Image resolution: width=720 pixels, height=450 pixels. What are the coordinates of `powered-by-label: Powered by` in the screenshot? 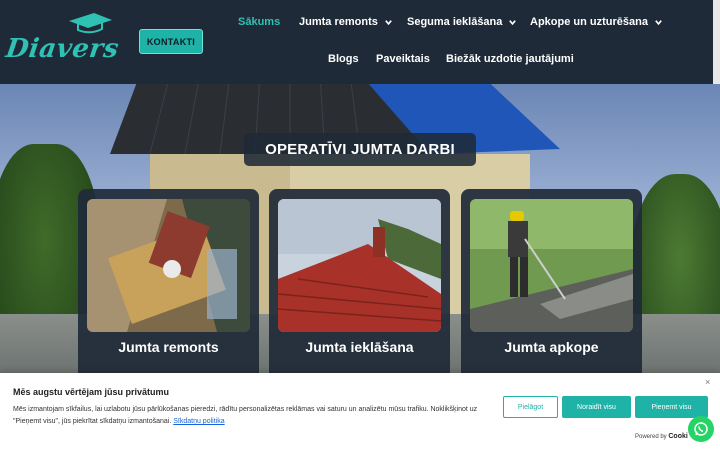 It's located at (651, 437).